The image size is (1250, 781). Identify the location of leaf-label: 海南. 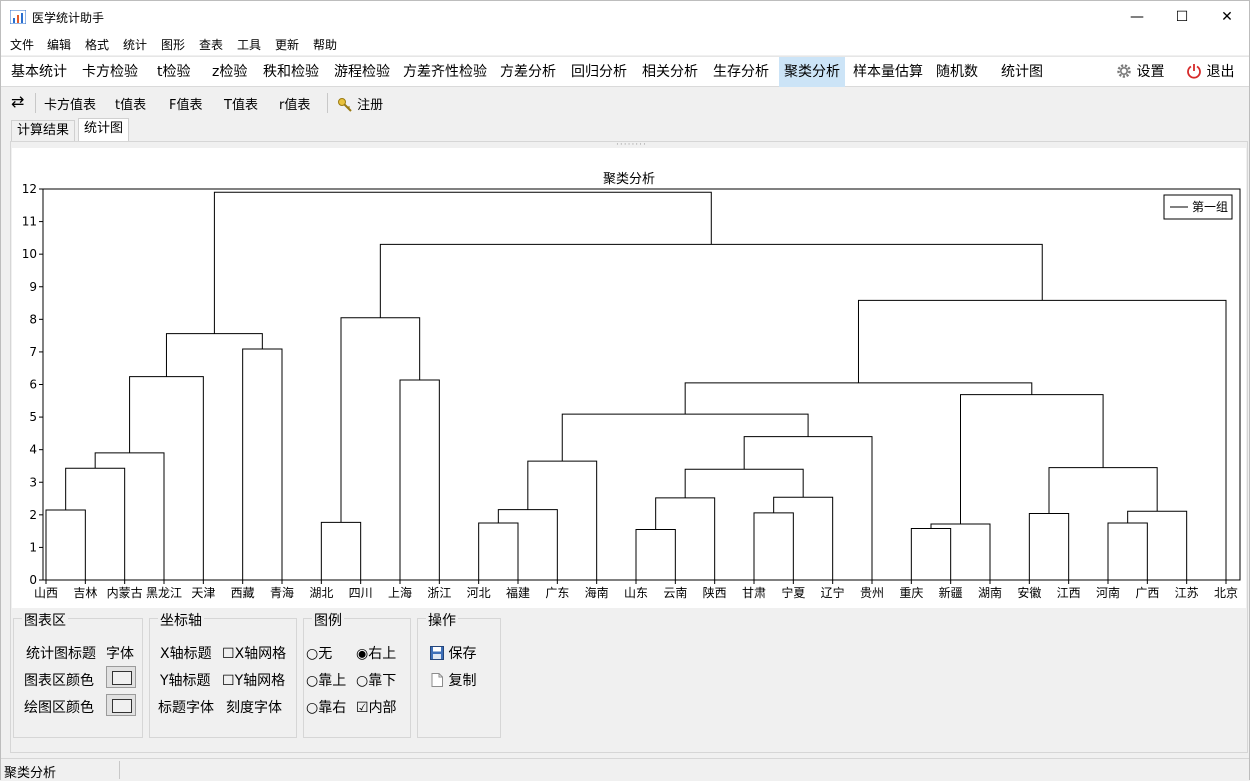
(597, 592).